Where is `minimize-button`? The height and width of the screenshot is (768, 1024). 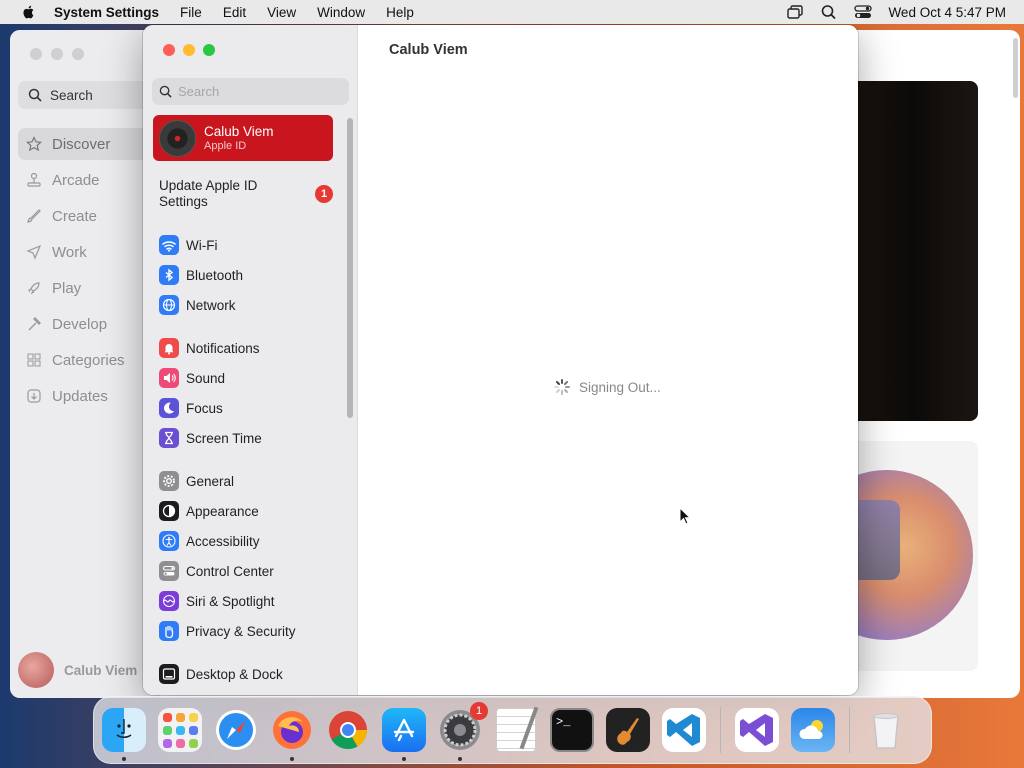
minimize-button is located at coordinates (189, 50).